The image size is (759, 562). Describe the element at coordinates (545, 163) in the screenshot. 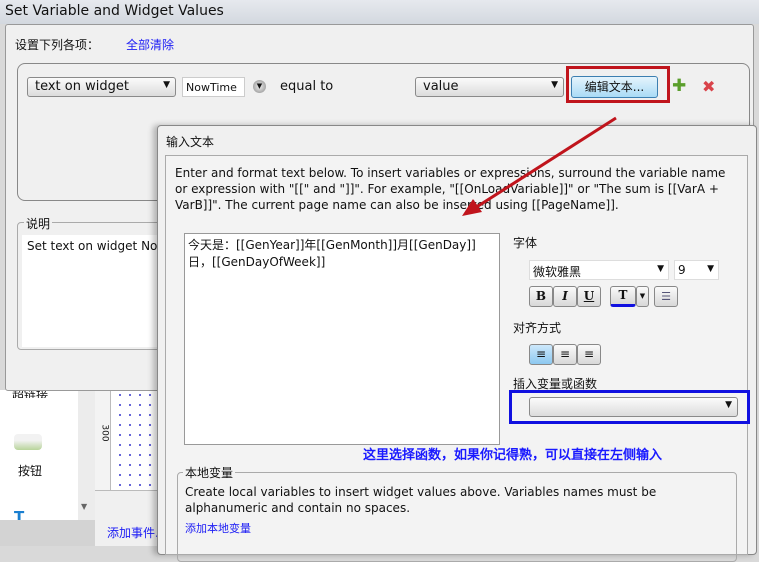

I see `arrow-shaft` at that location.